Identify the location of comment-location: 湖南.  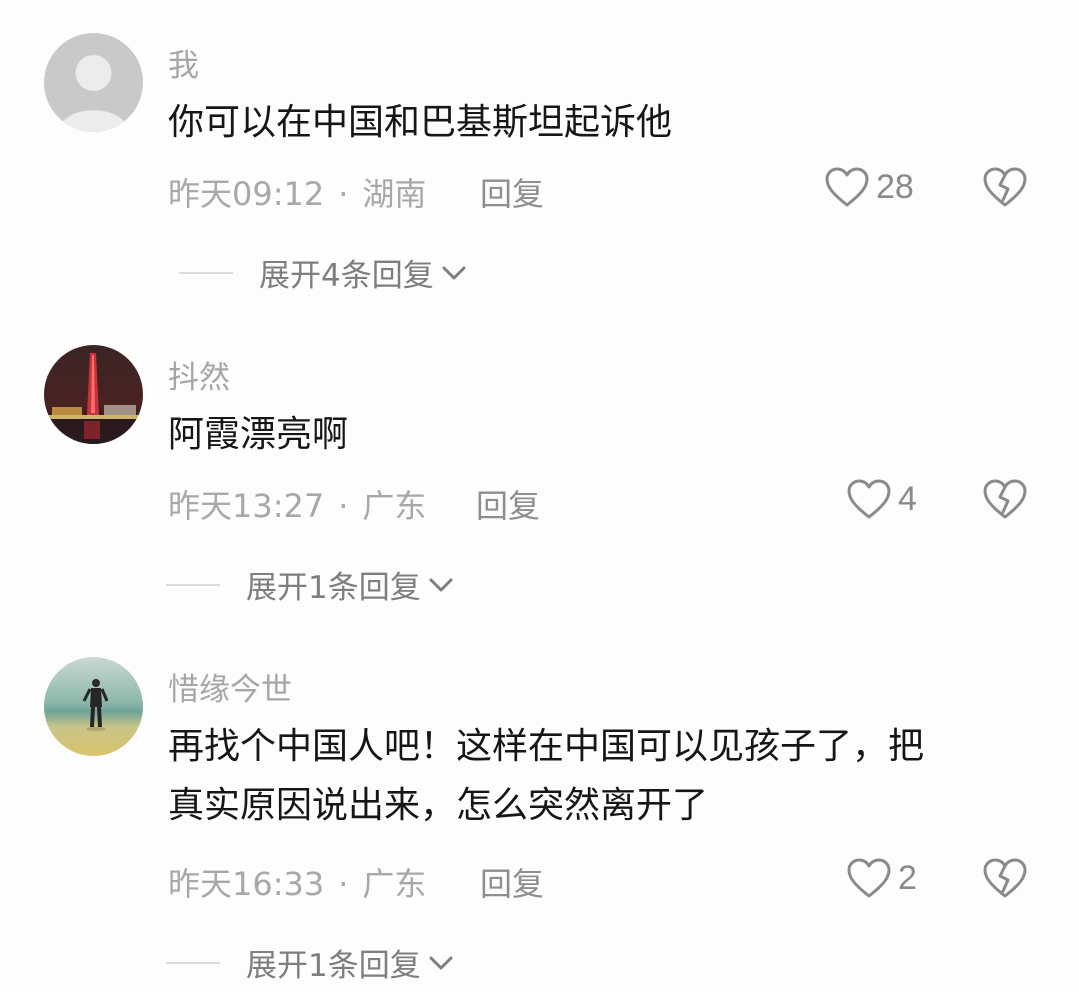
(394, 194).